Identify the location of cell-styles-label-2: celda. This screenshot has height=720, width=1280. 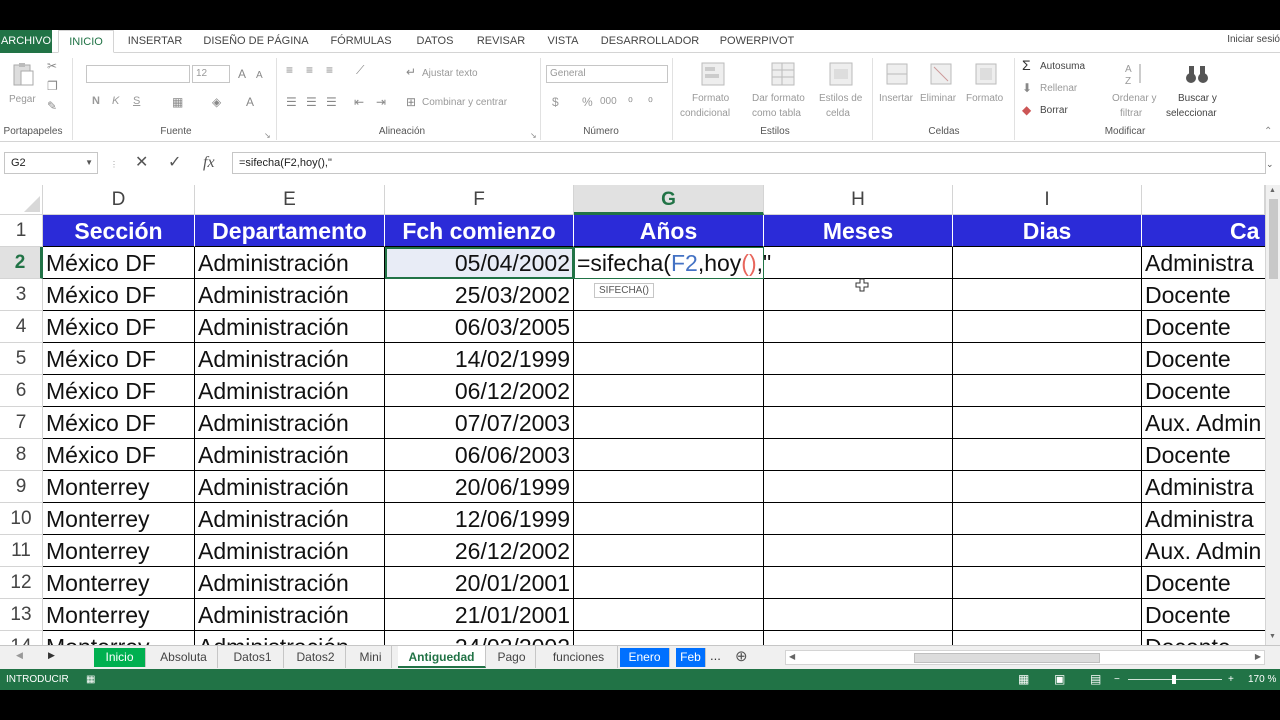
(838, 113).